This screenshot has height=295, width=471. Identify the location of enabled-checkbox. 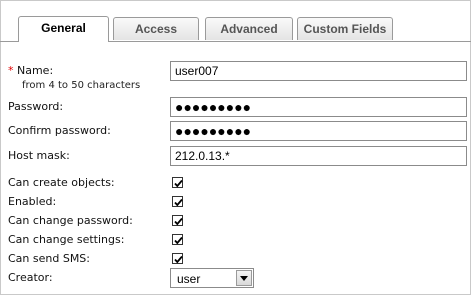
(177, 201).